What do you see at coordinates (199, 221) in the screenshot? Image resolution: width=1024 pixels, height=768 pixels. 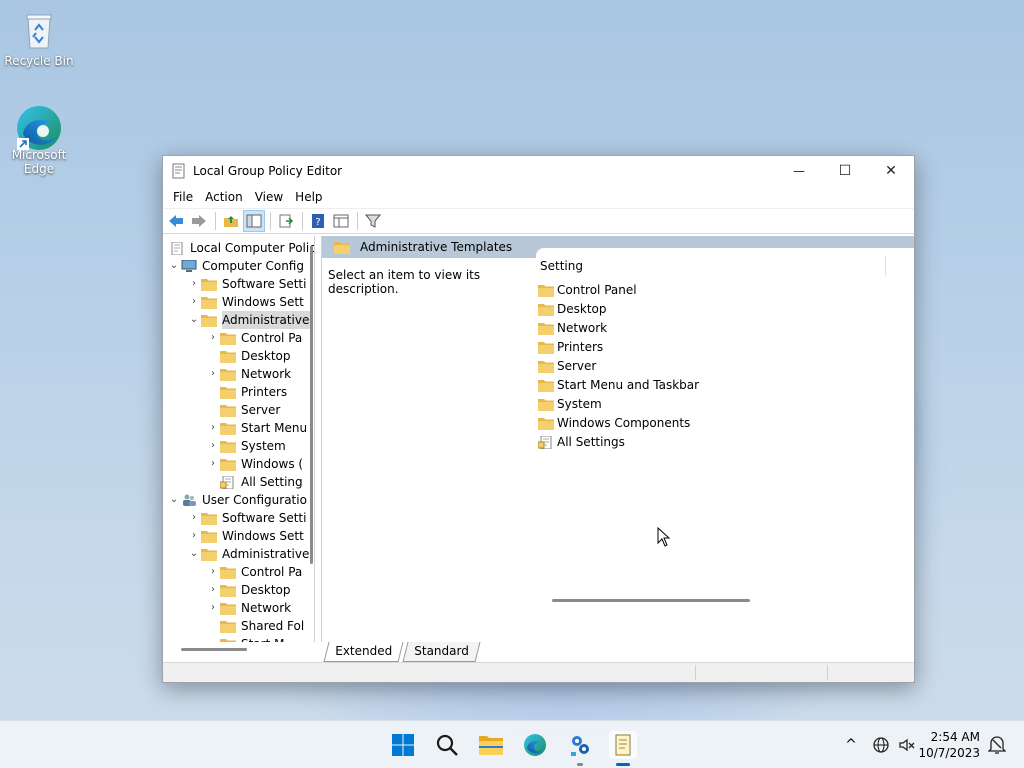 I see `forward-button` at bounding box center [199, 221].